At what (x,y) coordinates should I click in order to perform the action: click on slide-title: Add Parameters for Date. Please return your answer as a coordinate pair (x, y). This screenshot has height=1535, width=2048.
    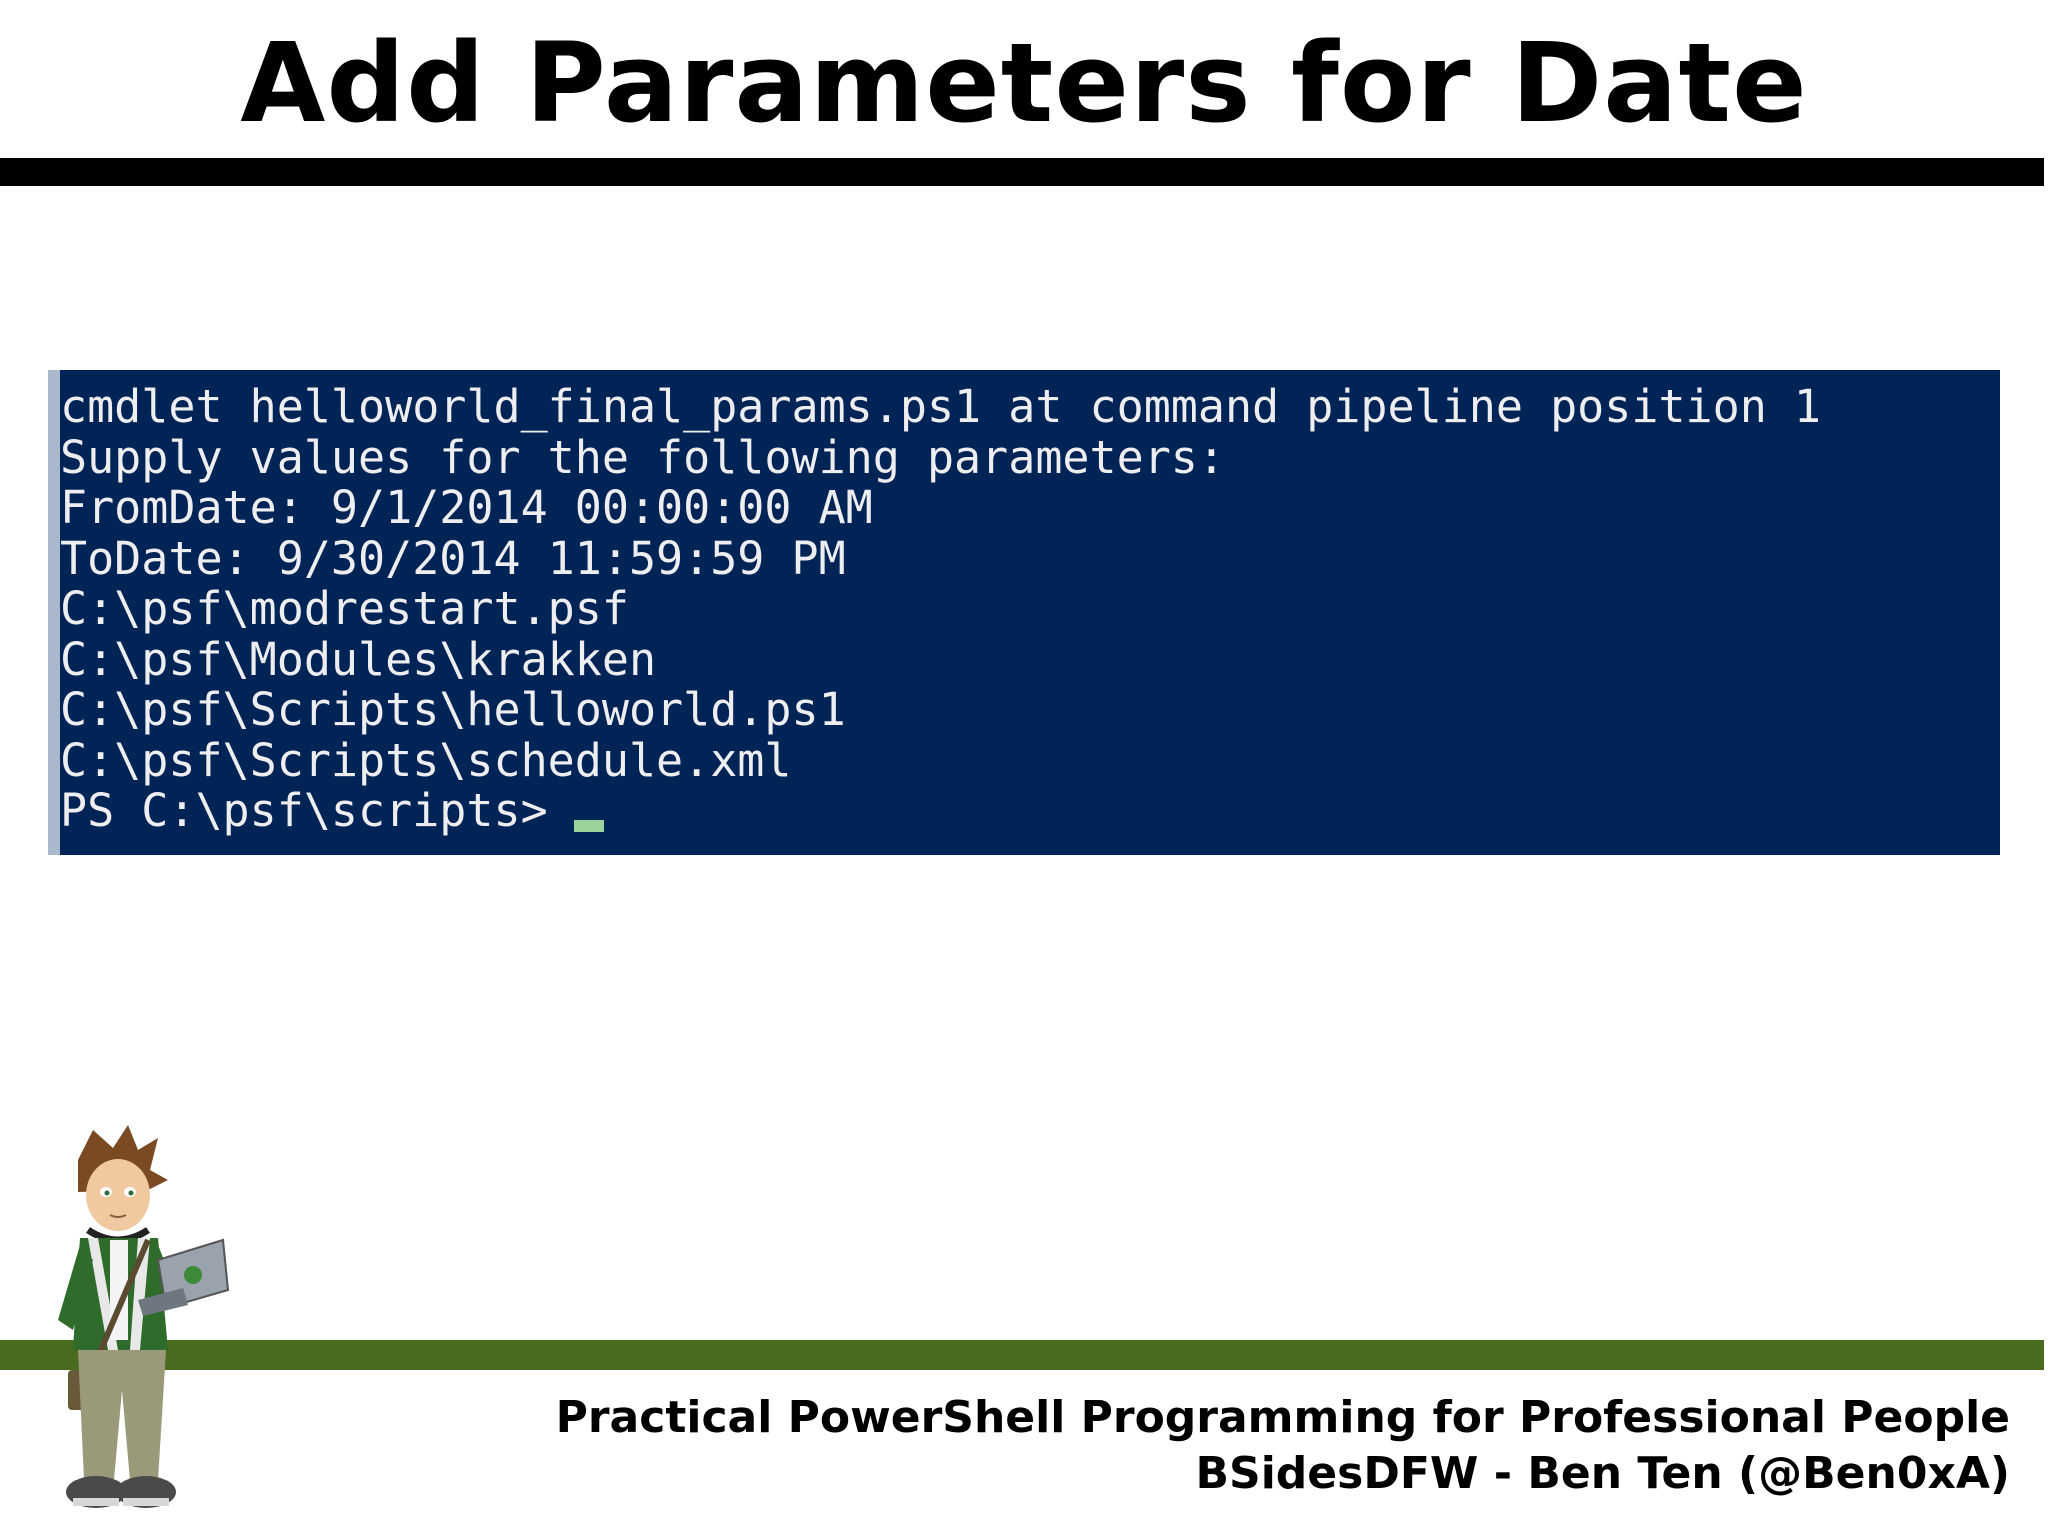
    Looking at the image, I should click on (1024, 83).